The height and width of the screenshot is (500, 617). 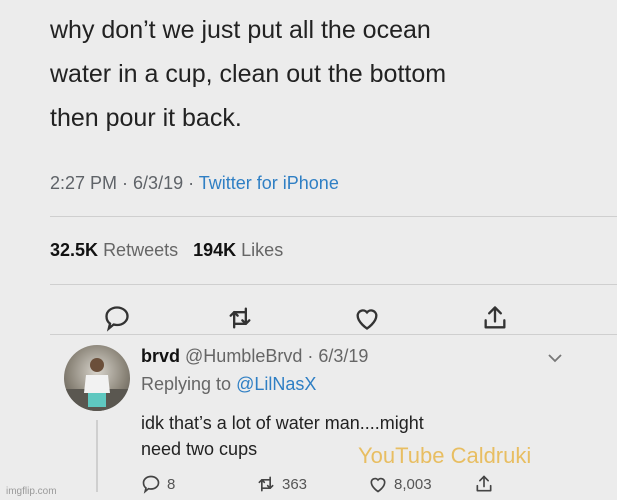 I want to click on replying-to-label: Replying to, so click(x=186, y=384).